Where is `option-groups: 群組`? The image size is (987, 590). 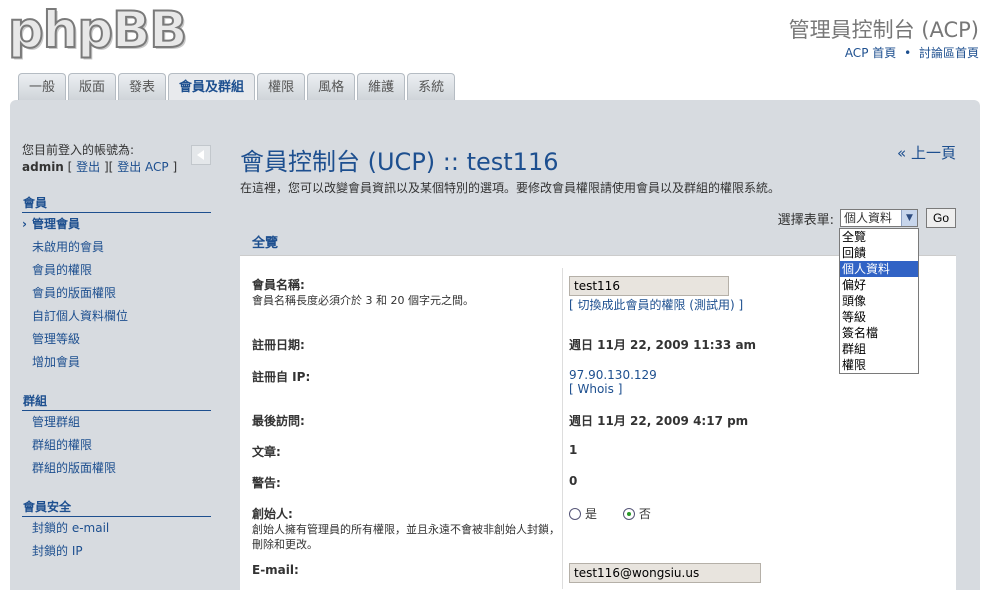 option-groups: 群組 is located at coordinates (879, 349).